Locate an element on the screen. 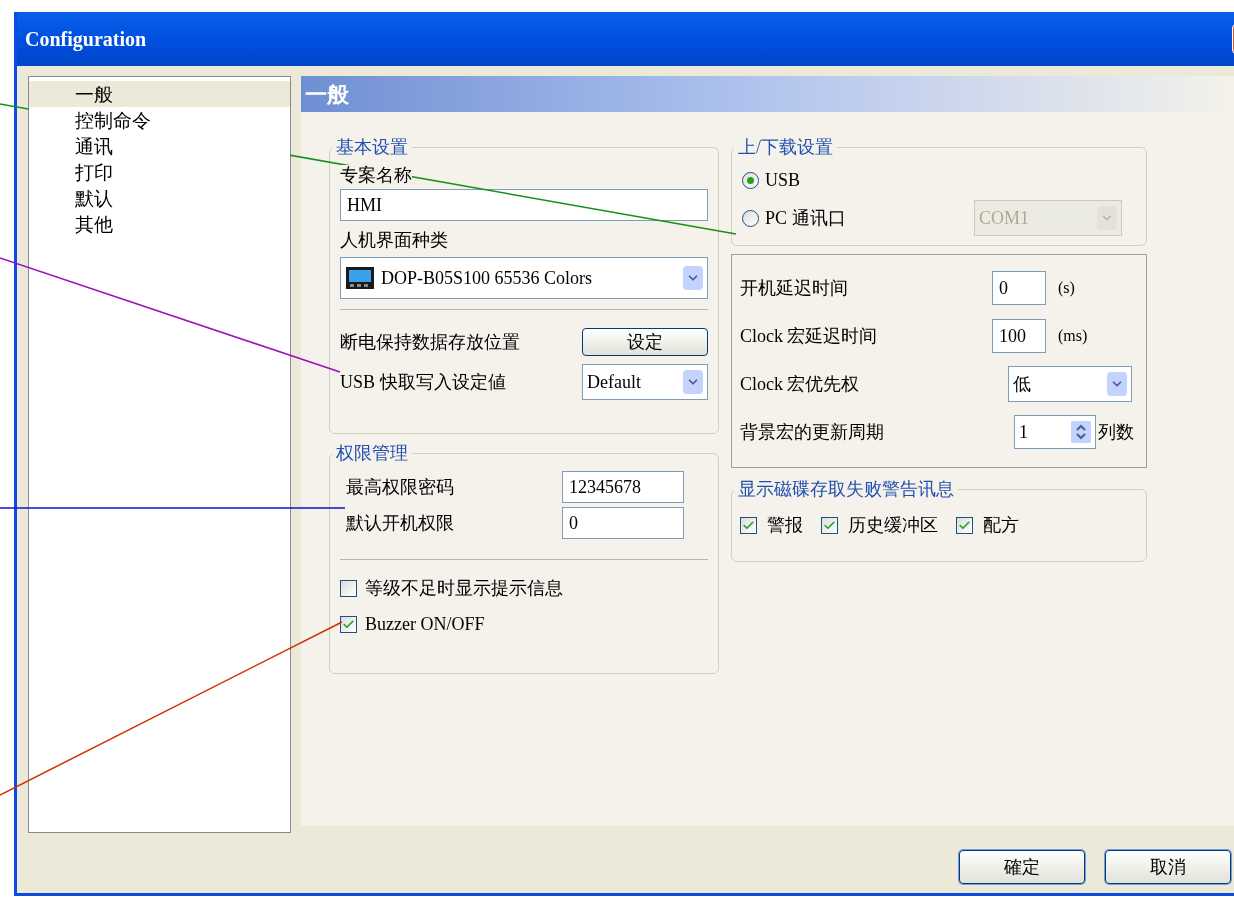  field-label: Clock 宏优先权 is located at coordinates (800, 384).